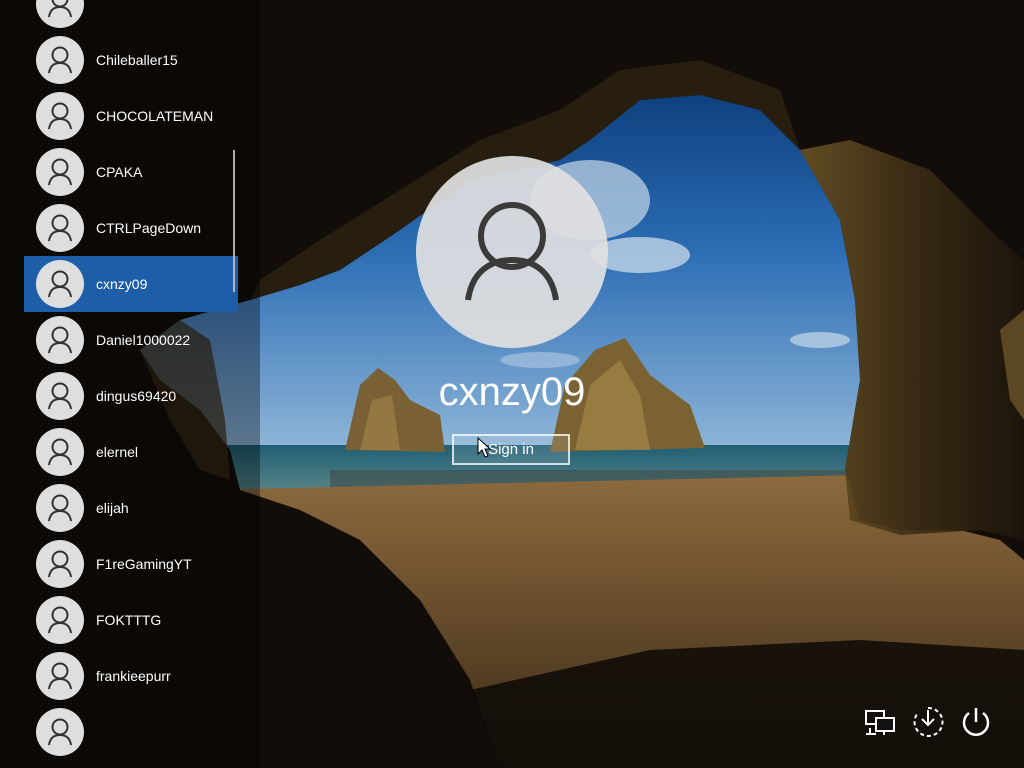 The height and width of the screenshot is (768, 1024). I want to click on user-list-item: FOKTTTG, so click(131, 620).